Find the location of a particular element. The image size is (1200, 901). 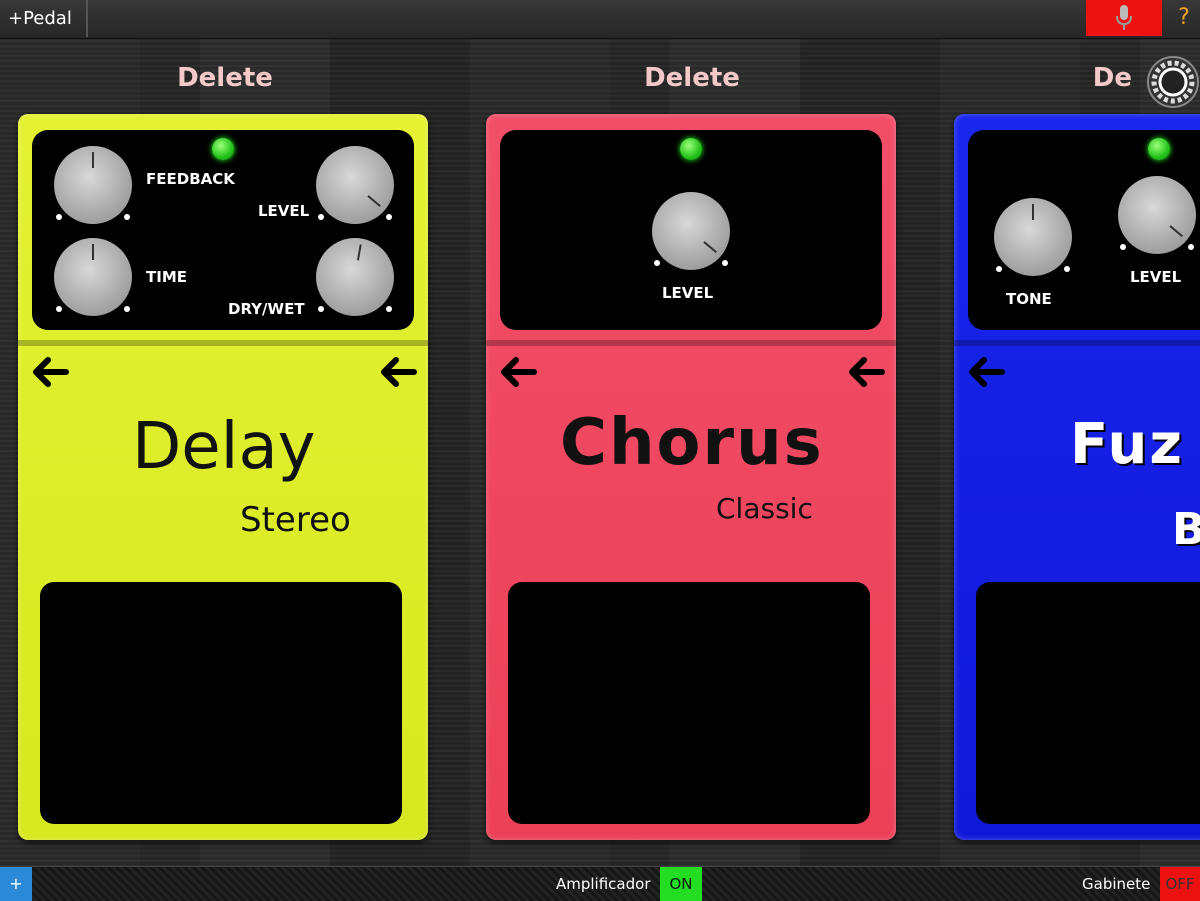

pedal-subtitle: Classic is located at coordinates (764, 508).